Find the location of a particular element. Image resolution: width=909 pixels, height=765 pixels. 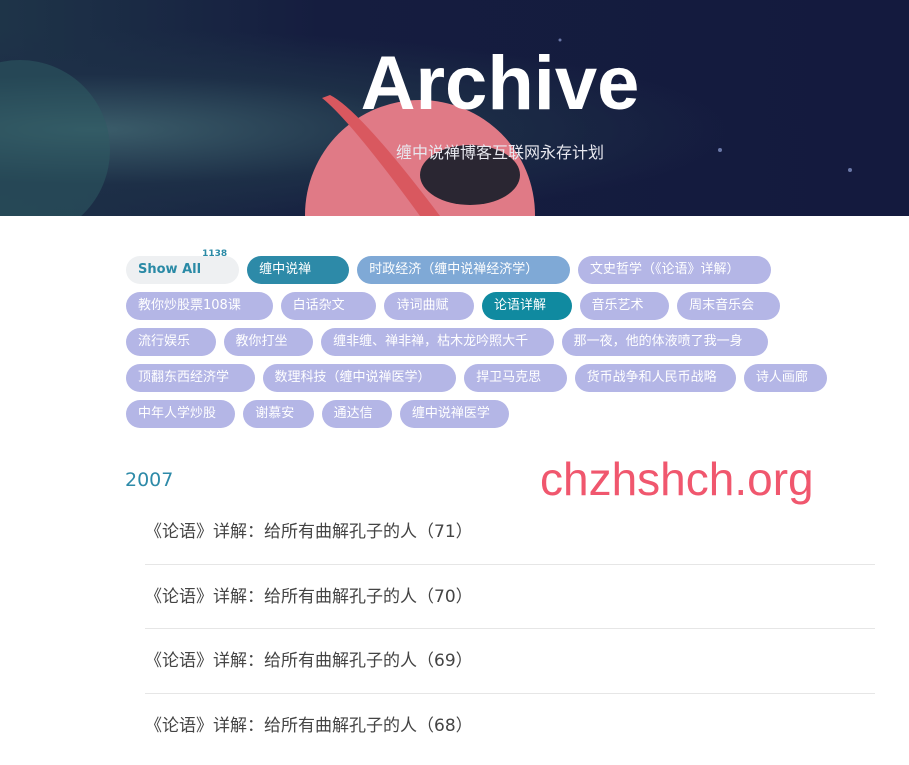

tag-16: 捍卫马克思11 is located at coordinates (515, 375).